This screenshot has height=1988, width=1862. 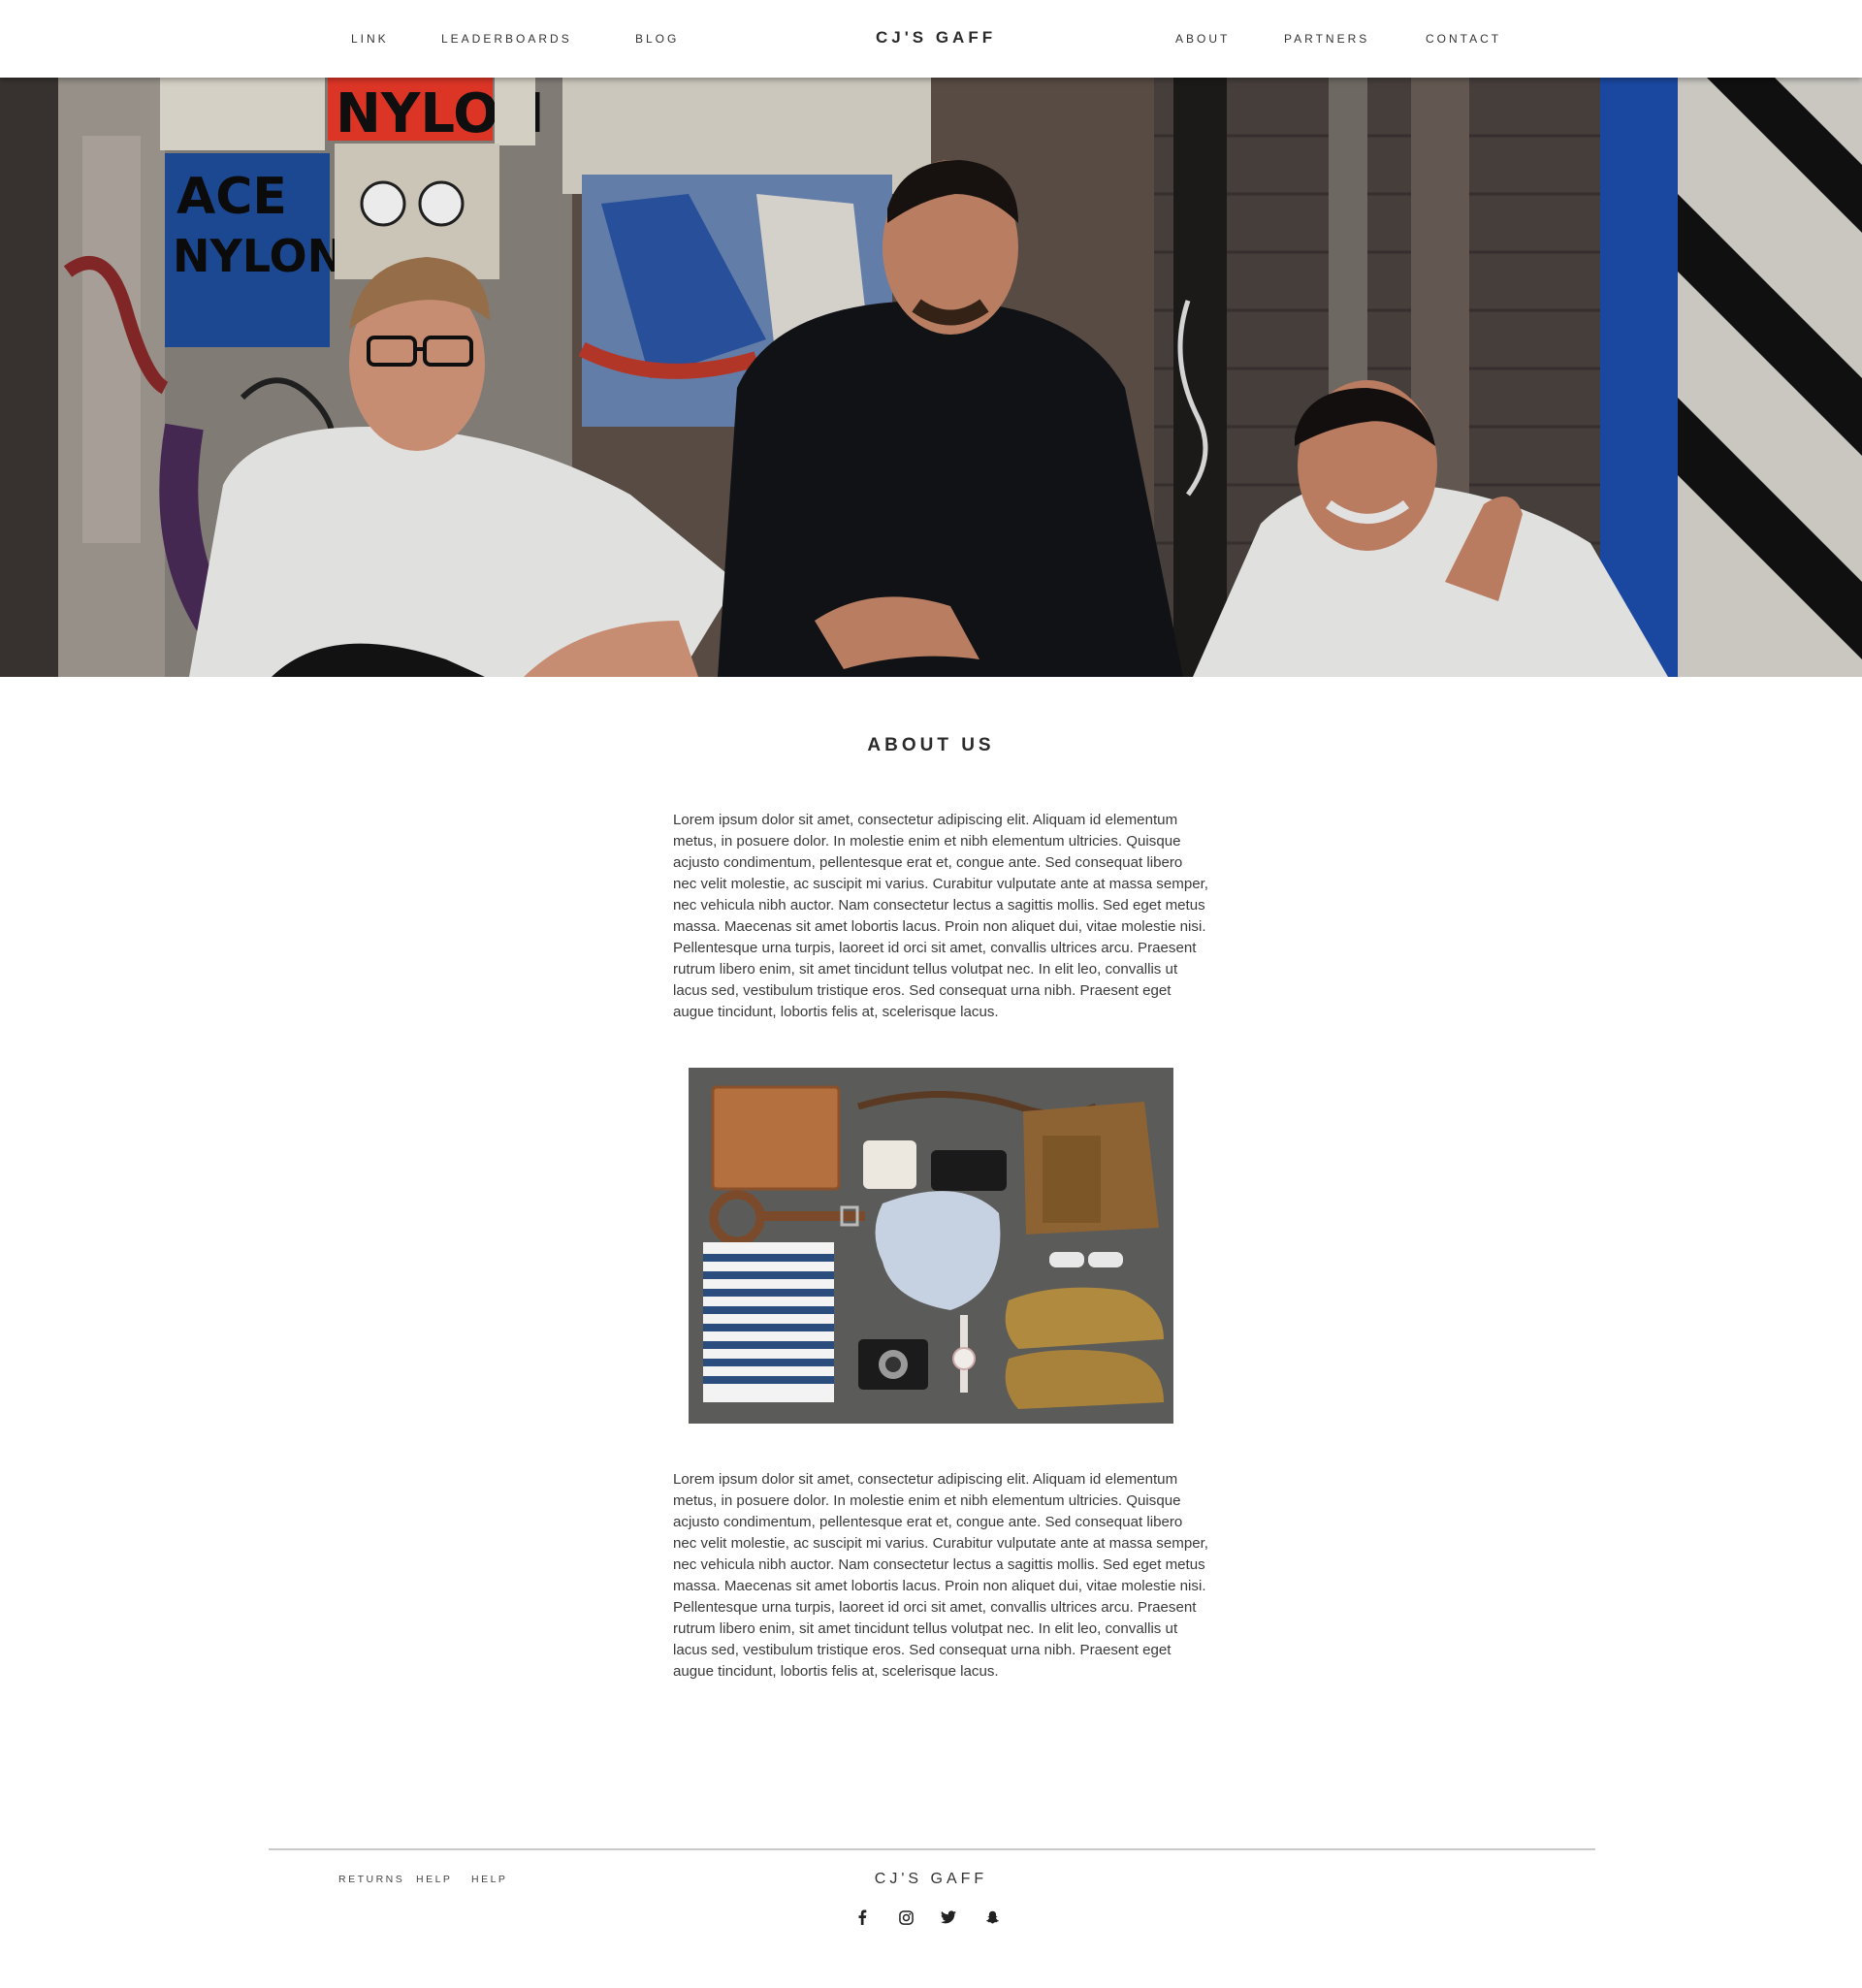 What do you see at coordinates (932, 1849) in the screenshot?
I see `footer-divider` at bounding box center [932, 1849].